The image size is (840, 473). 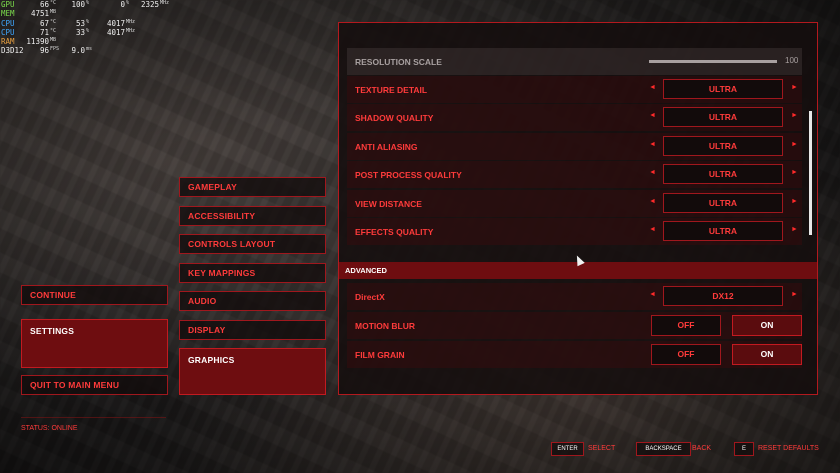 What do you see at coordinates (663, 449) in the screenshot?
I see `backspace-key-icon: BACKSPACE` at bounding box center [663, 449].